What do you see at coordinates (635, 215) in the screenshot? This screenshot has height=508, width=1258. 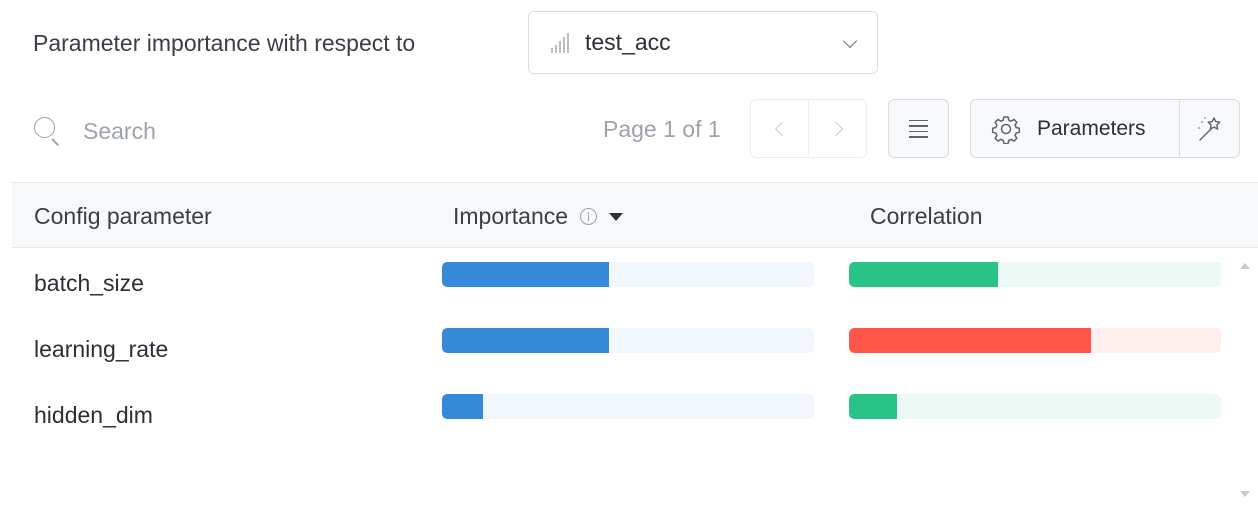 I see `table-header: Config parameter Importance Correlation` at bounding box center [635, 215].